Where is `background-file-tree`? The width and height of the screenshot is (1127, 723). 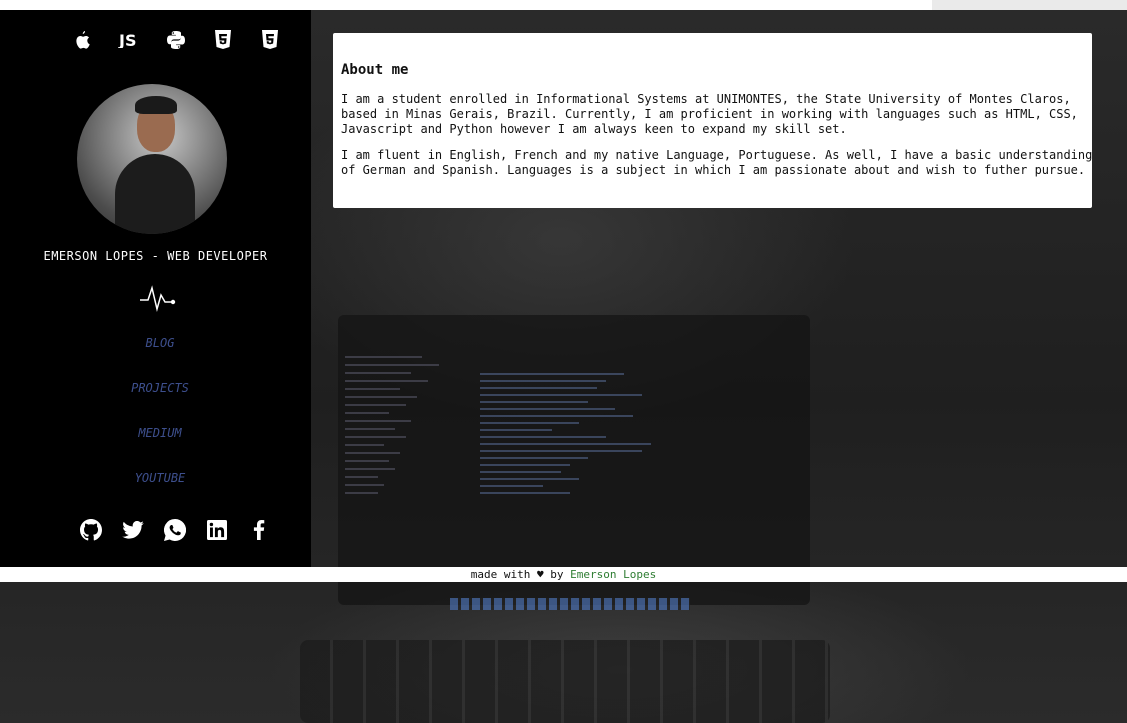 background-file-tree is located at coordinates (400, 425).